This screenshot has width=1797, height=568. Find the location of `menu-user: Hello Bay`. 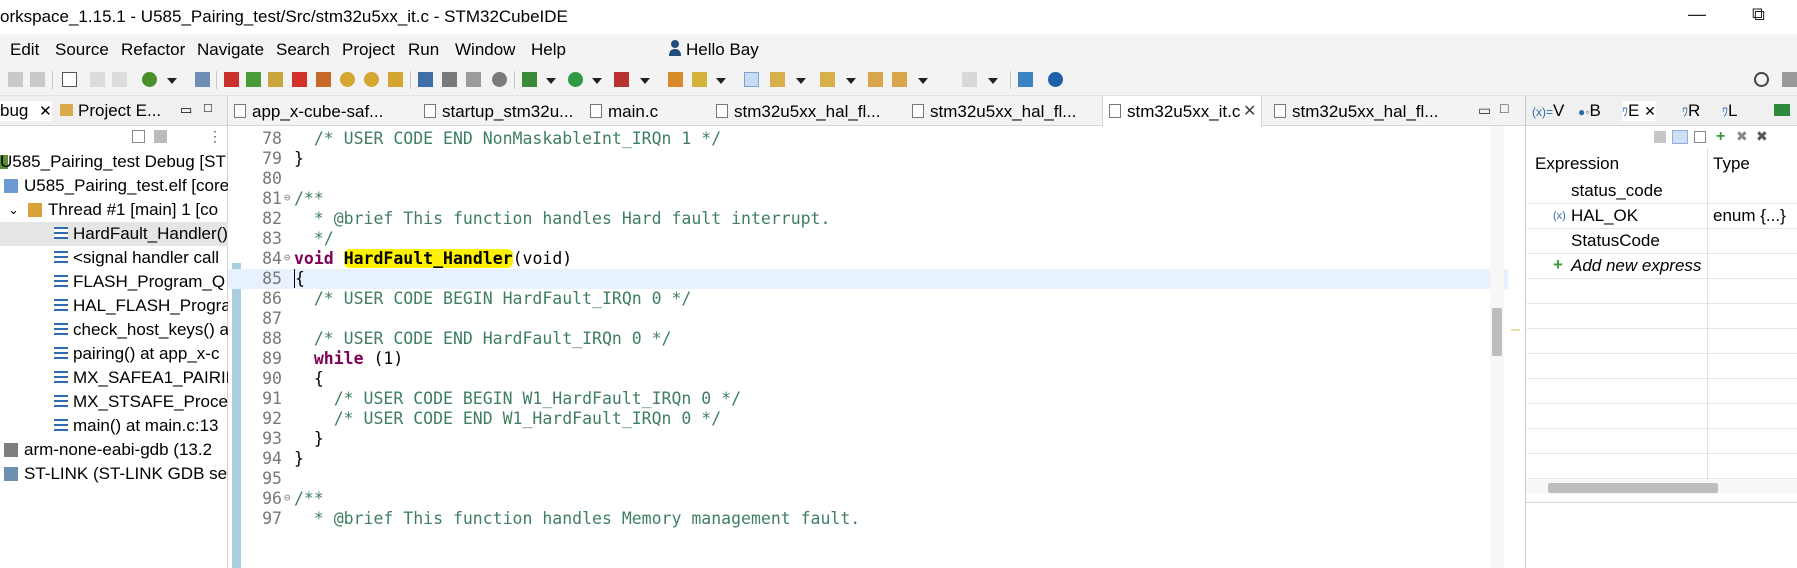

menu-user: Hello Bay is located at coordinates (722, 50).